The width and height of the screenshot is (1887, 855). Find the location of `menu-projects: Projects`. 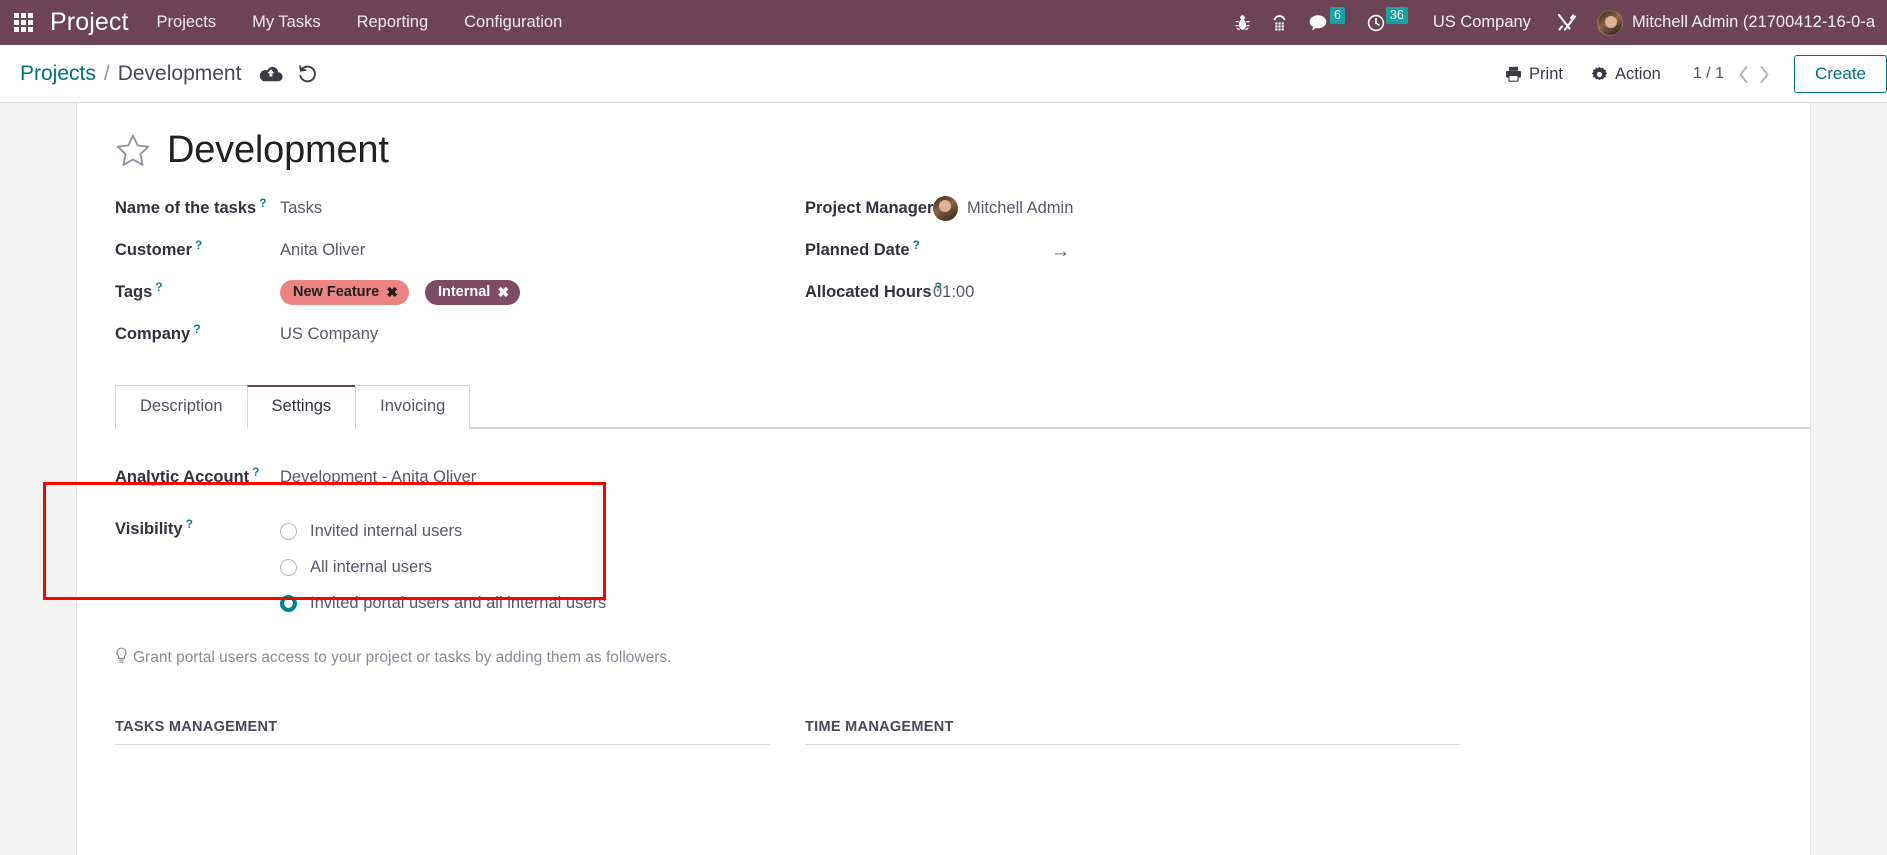

menu-projects: Projects is located at coordinates (187, 22).